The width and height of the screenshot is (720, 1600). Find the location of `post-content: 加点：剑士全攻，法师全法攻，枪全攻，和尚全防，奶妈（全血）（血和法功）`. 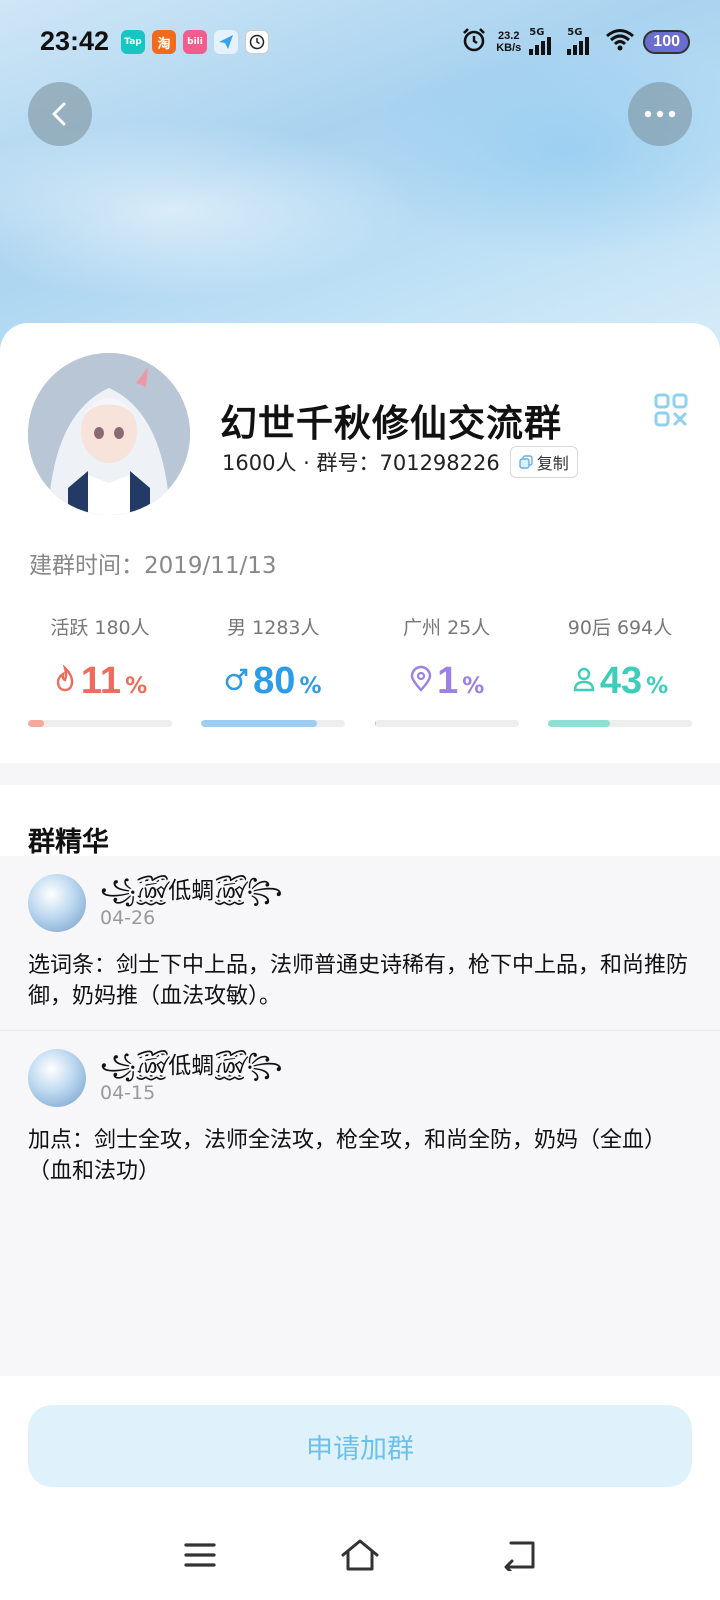

post-content: 加点：剑士全攻，法师全法攻，枪全攻，和尚全防，奶妈（全血）（血和法功） is located at coordinates (347, 1156).